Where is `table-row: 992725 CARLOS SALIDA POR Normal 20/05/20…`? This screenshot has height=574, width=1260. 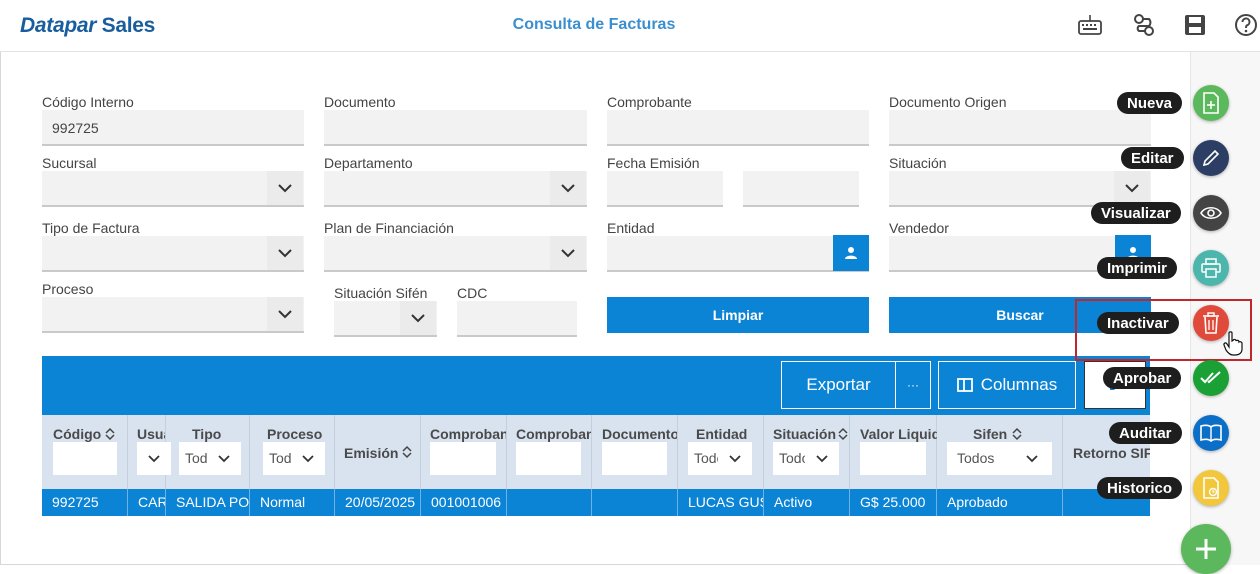 table-row: 992725 CARLOS SALIDA POR Normal 20/05/20… is located at coordinates (596, 502).